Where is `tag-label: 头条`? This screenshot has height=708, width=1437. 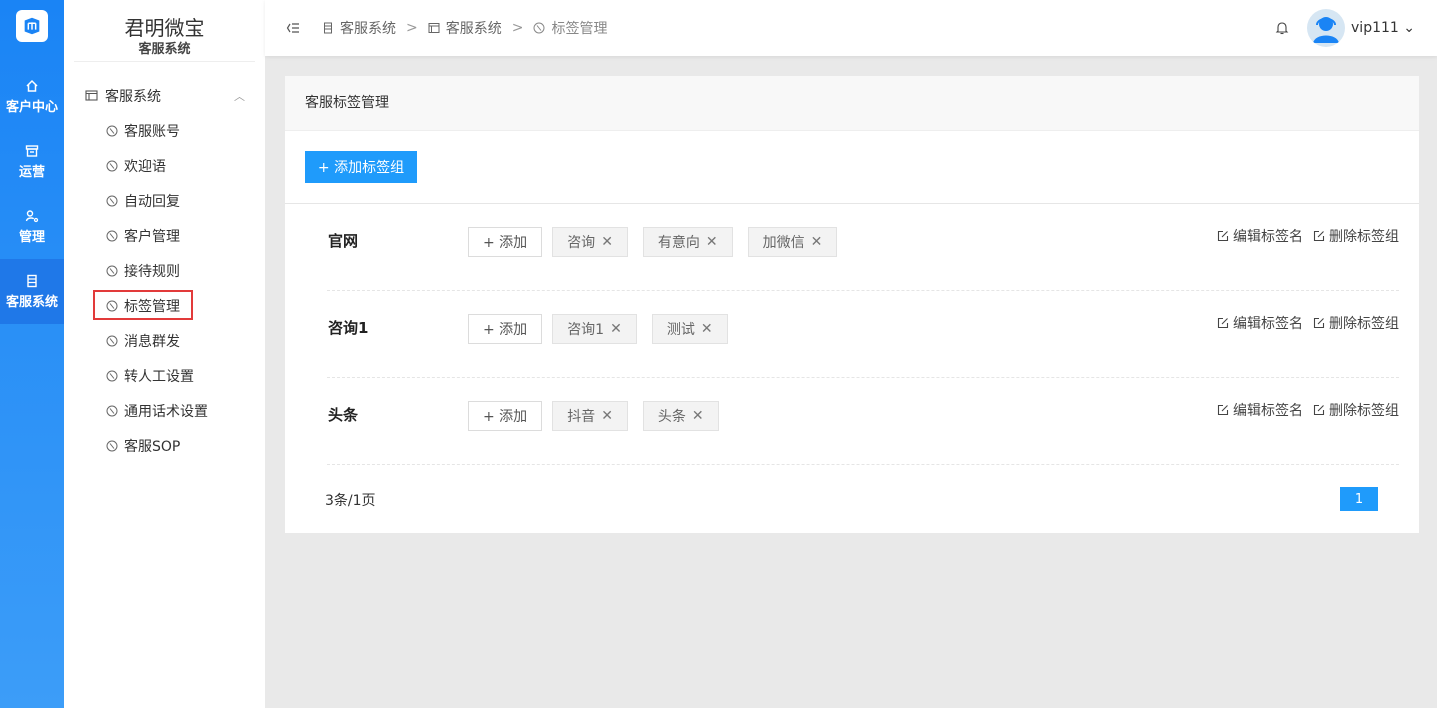
tag-label: 头条 is located at coordinates (671, 417).